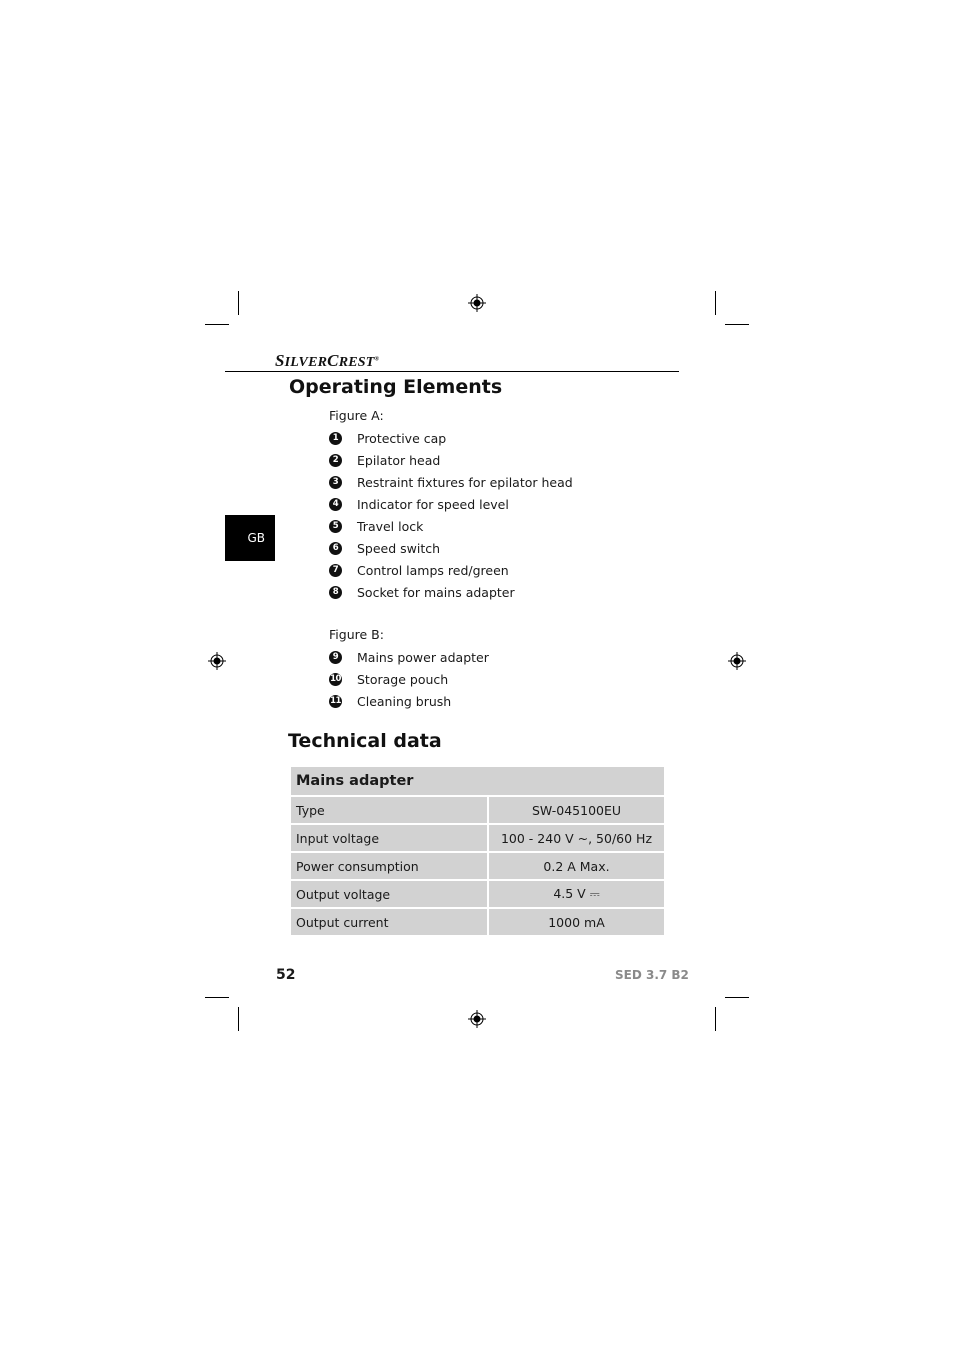  I want to click on list-item: 9 Mains power adapter, so click(409, 657).